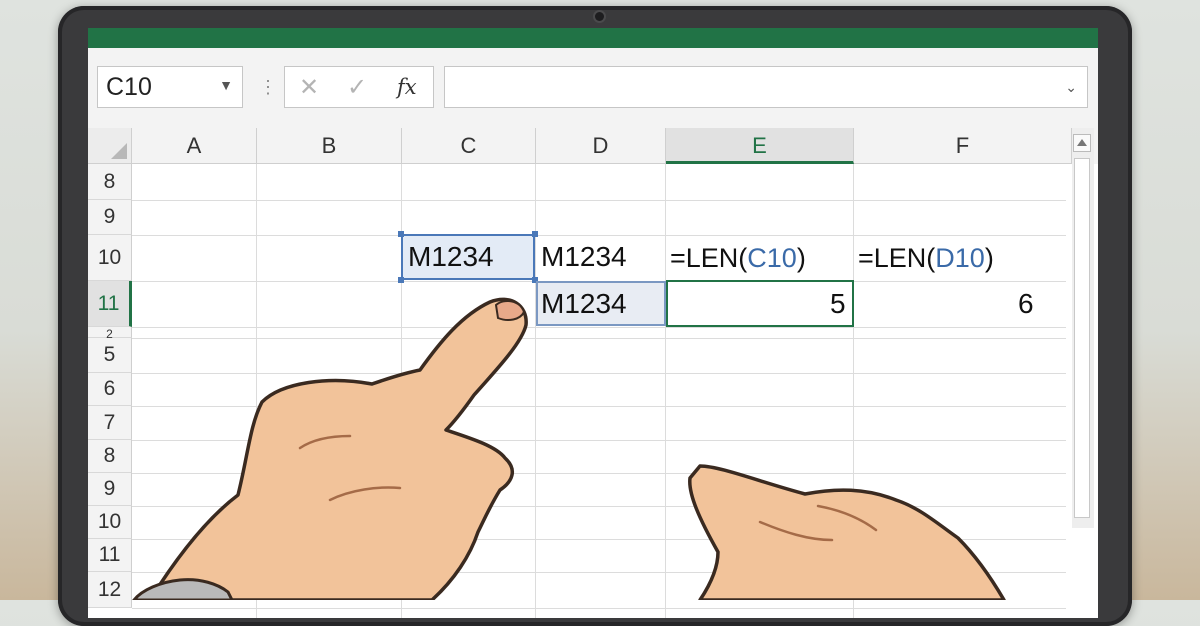 The image size is (1200, 626). I want to click on right-hand, so click(847, 532).